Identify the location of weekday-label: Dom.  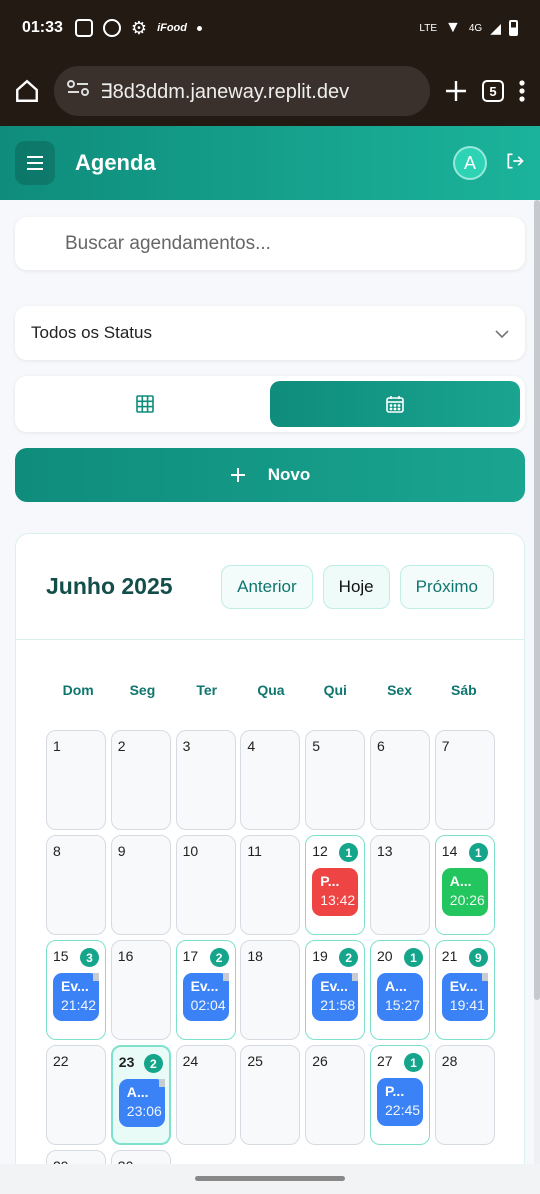
(78, 690).